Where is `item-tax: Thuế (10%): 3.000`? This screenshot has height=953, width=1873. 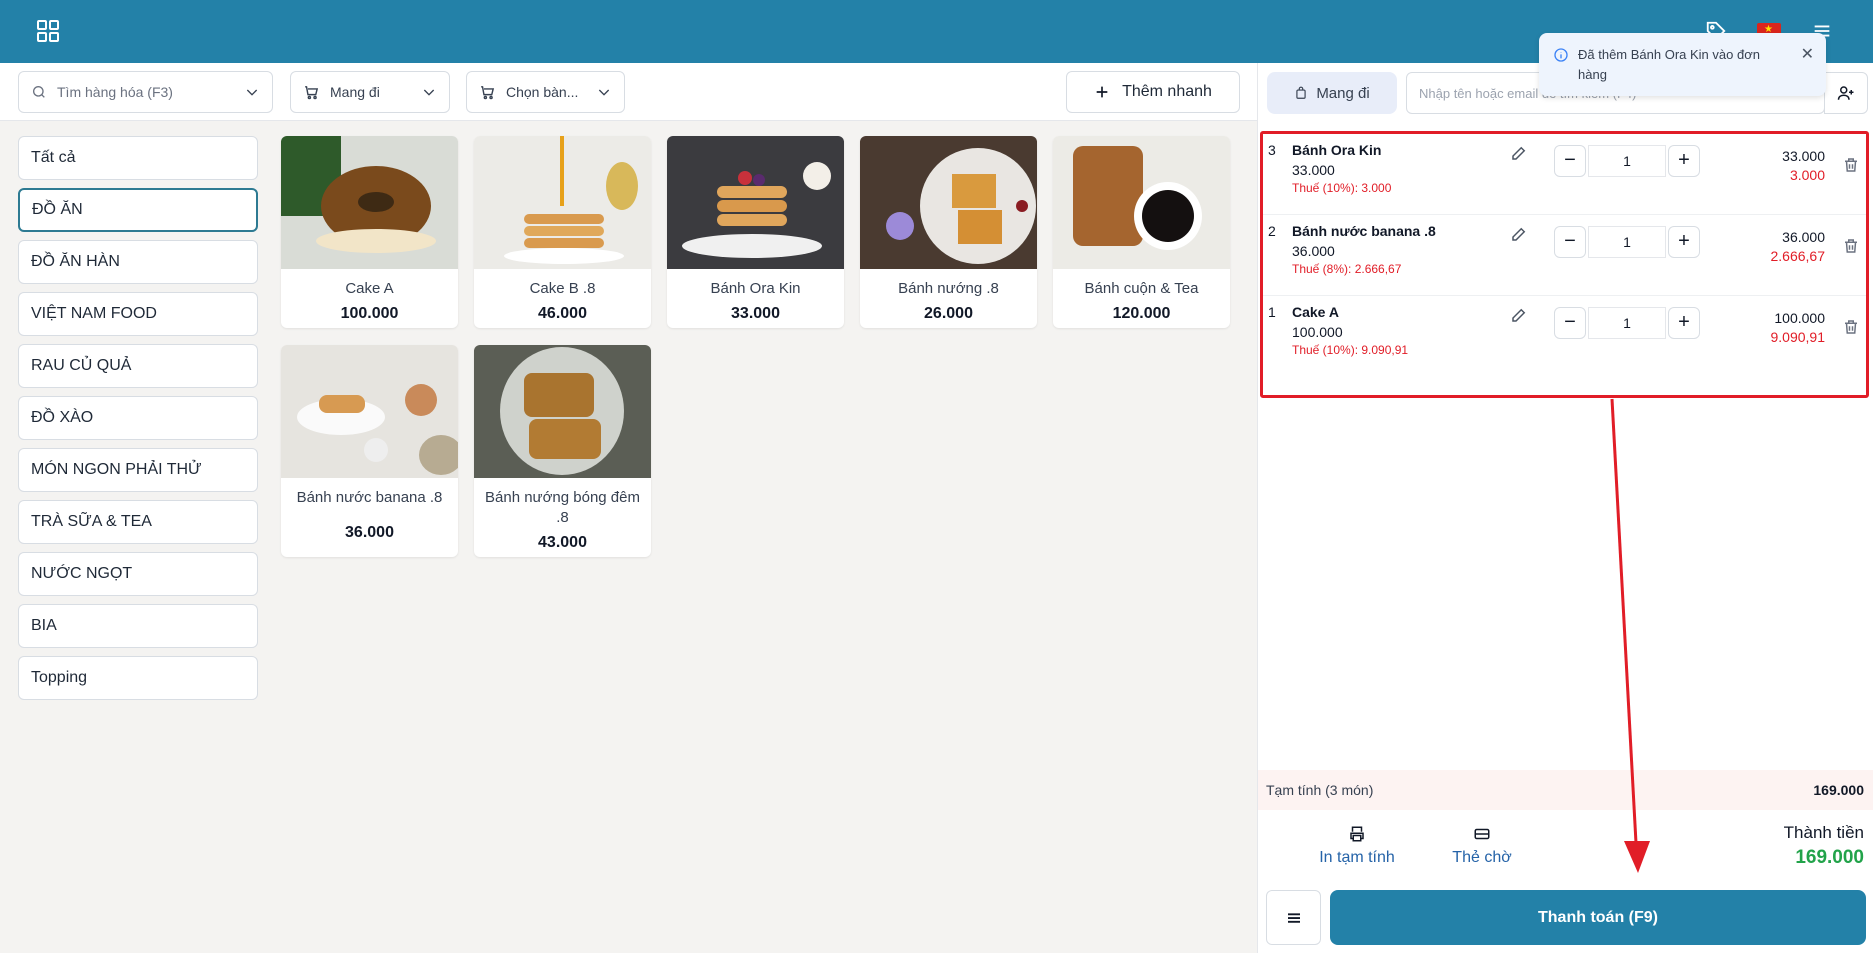 item-tax: Thuế (10%): 3.000 is located at coordinates (1342, 188).